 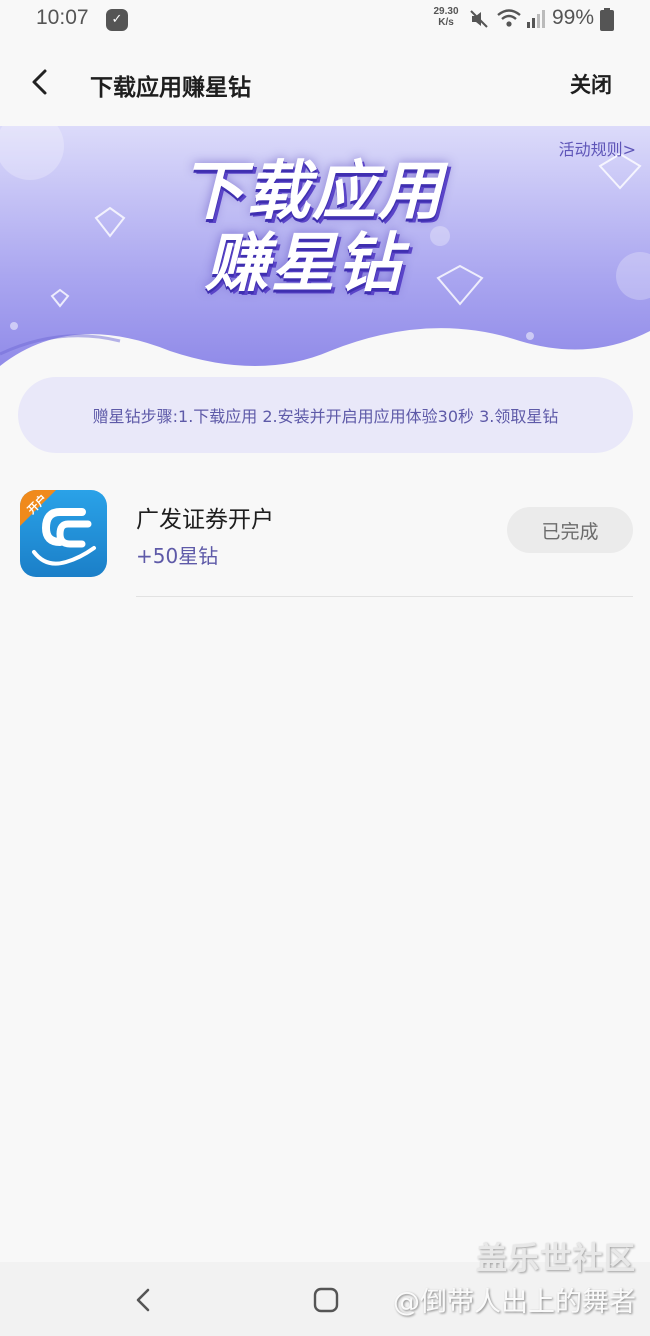 I want to click on nav-home-icon, so click(x=326, y=1300).